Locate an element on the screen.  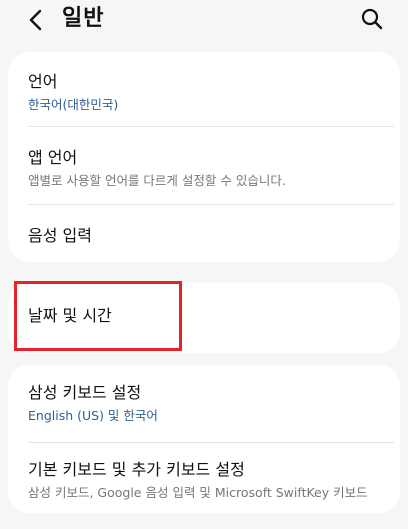
setting-item-language: 언어 한국어(대한민국) is located at coordinates (204, 92).